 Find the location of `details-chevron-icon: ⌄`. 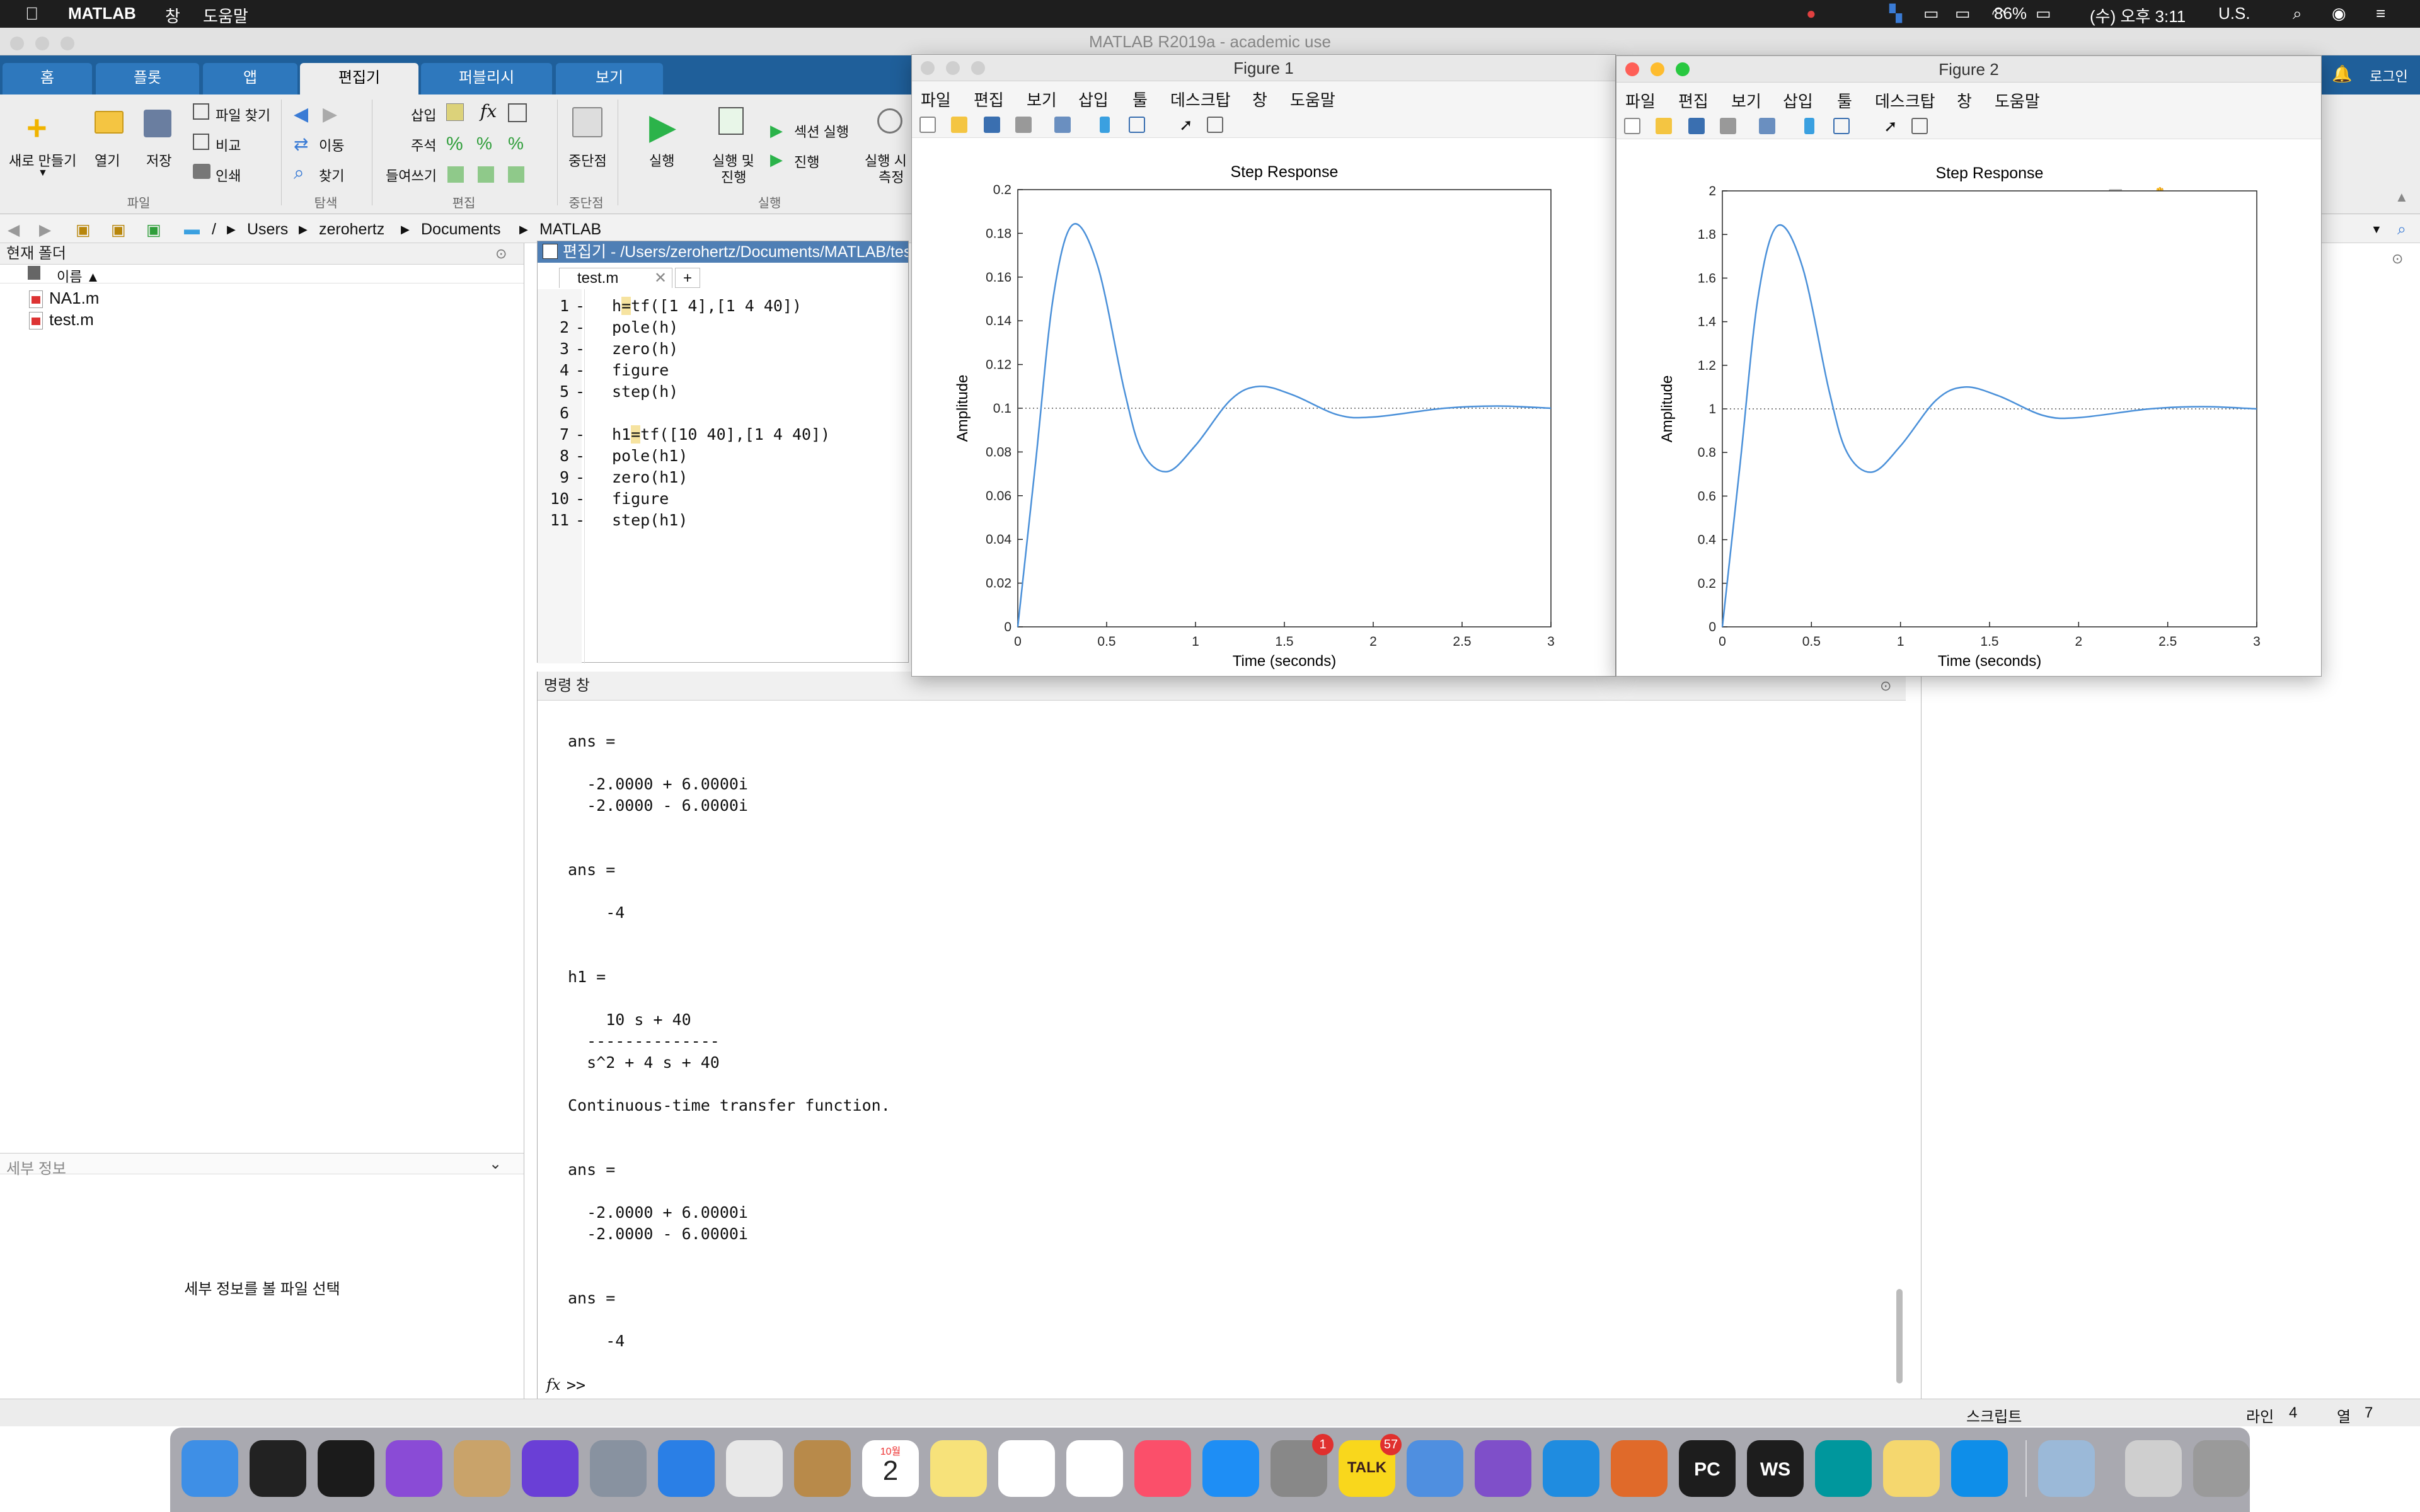

details-chevron-icon: ⌄ is located at coordinates (496, 1164).